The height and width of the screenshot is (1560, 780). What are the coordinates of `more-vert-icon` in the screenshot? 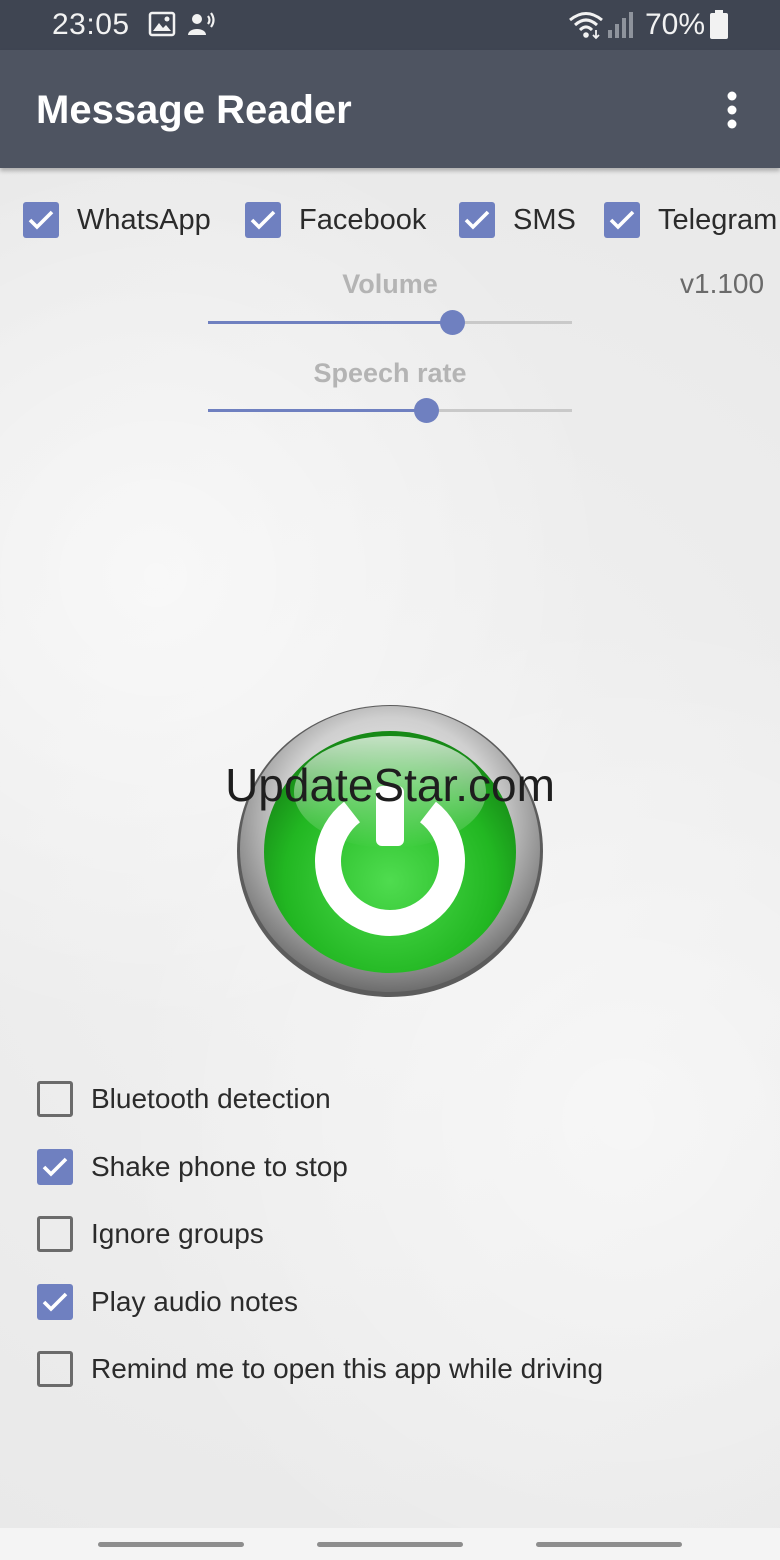 It's located at (732, 110).